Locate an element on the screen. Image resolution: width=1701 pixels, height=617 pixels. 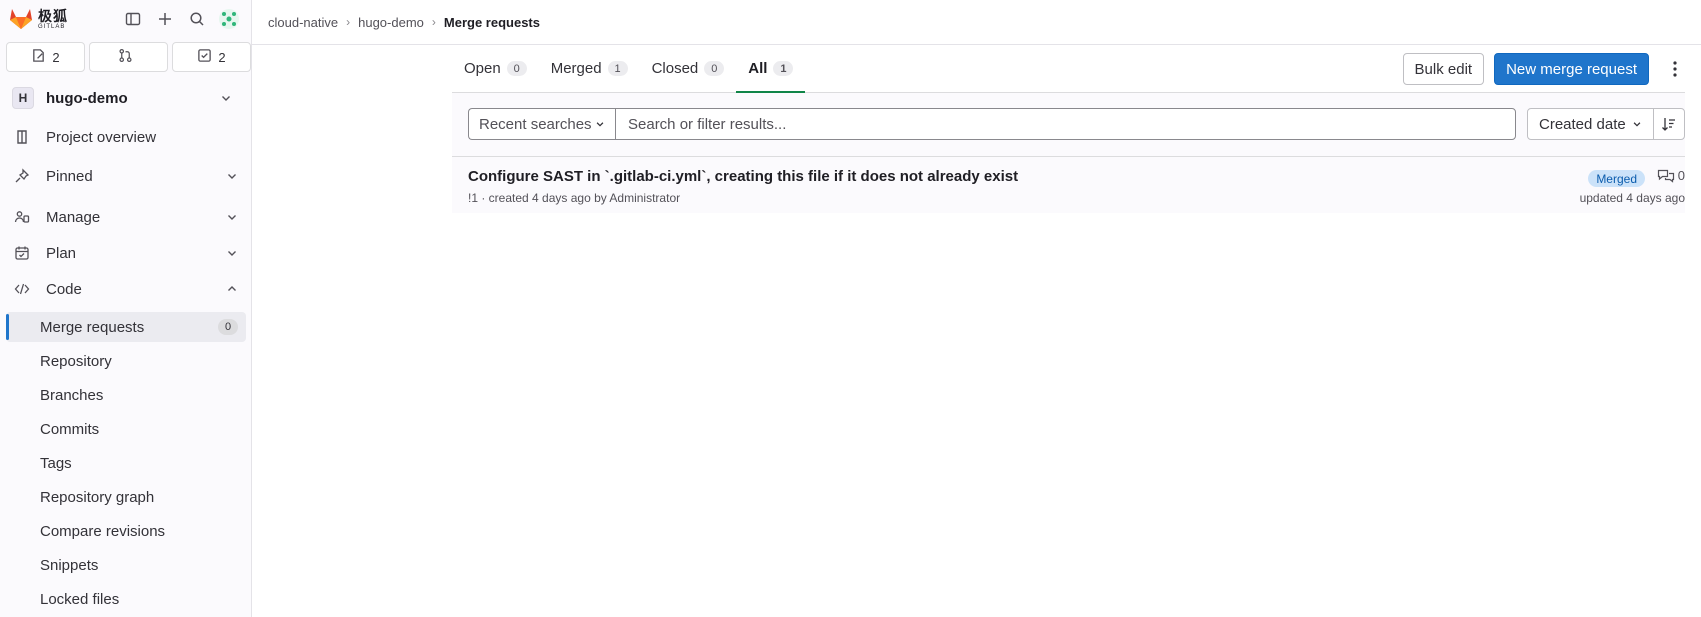
issues-icon is located at coordinates (38, 57).